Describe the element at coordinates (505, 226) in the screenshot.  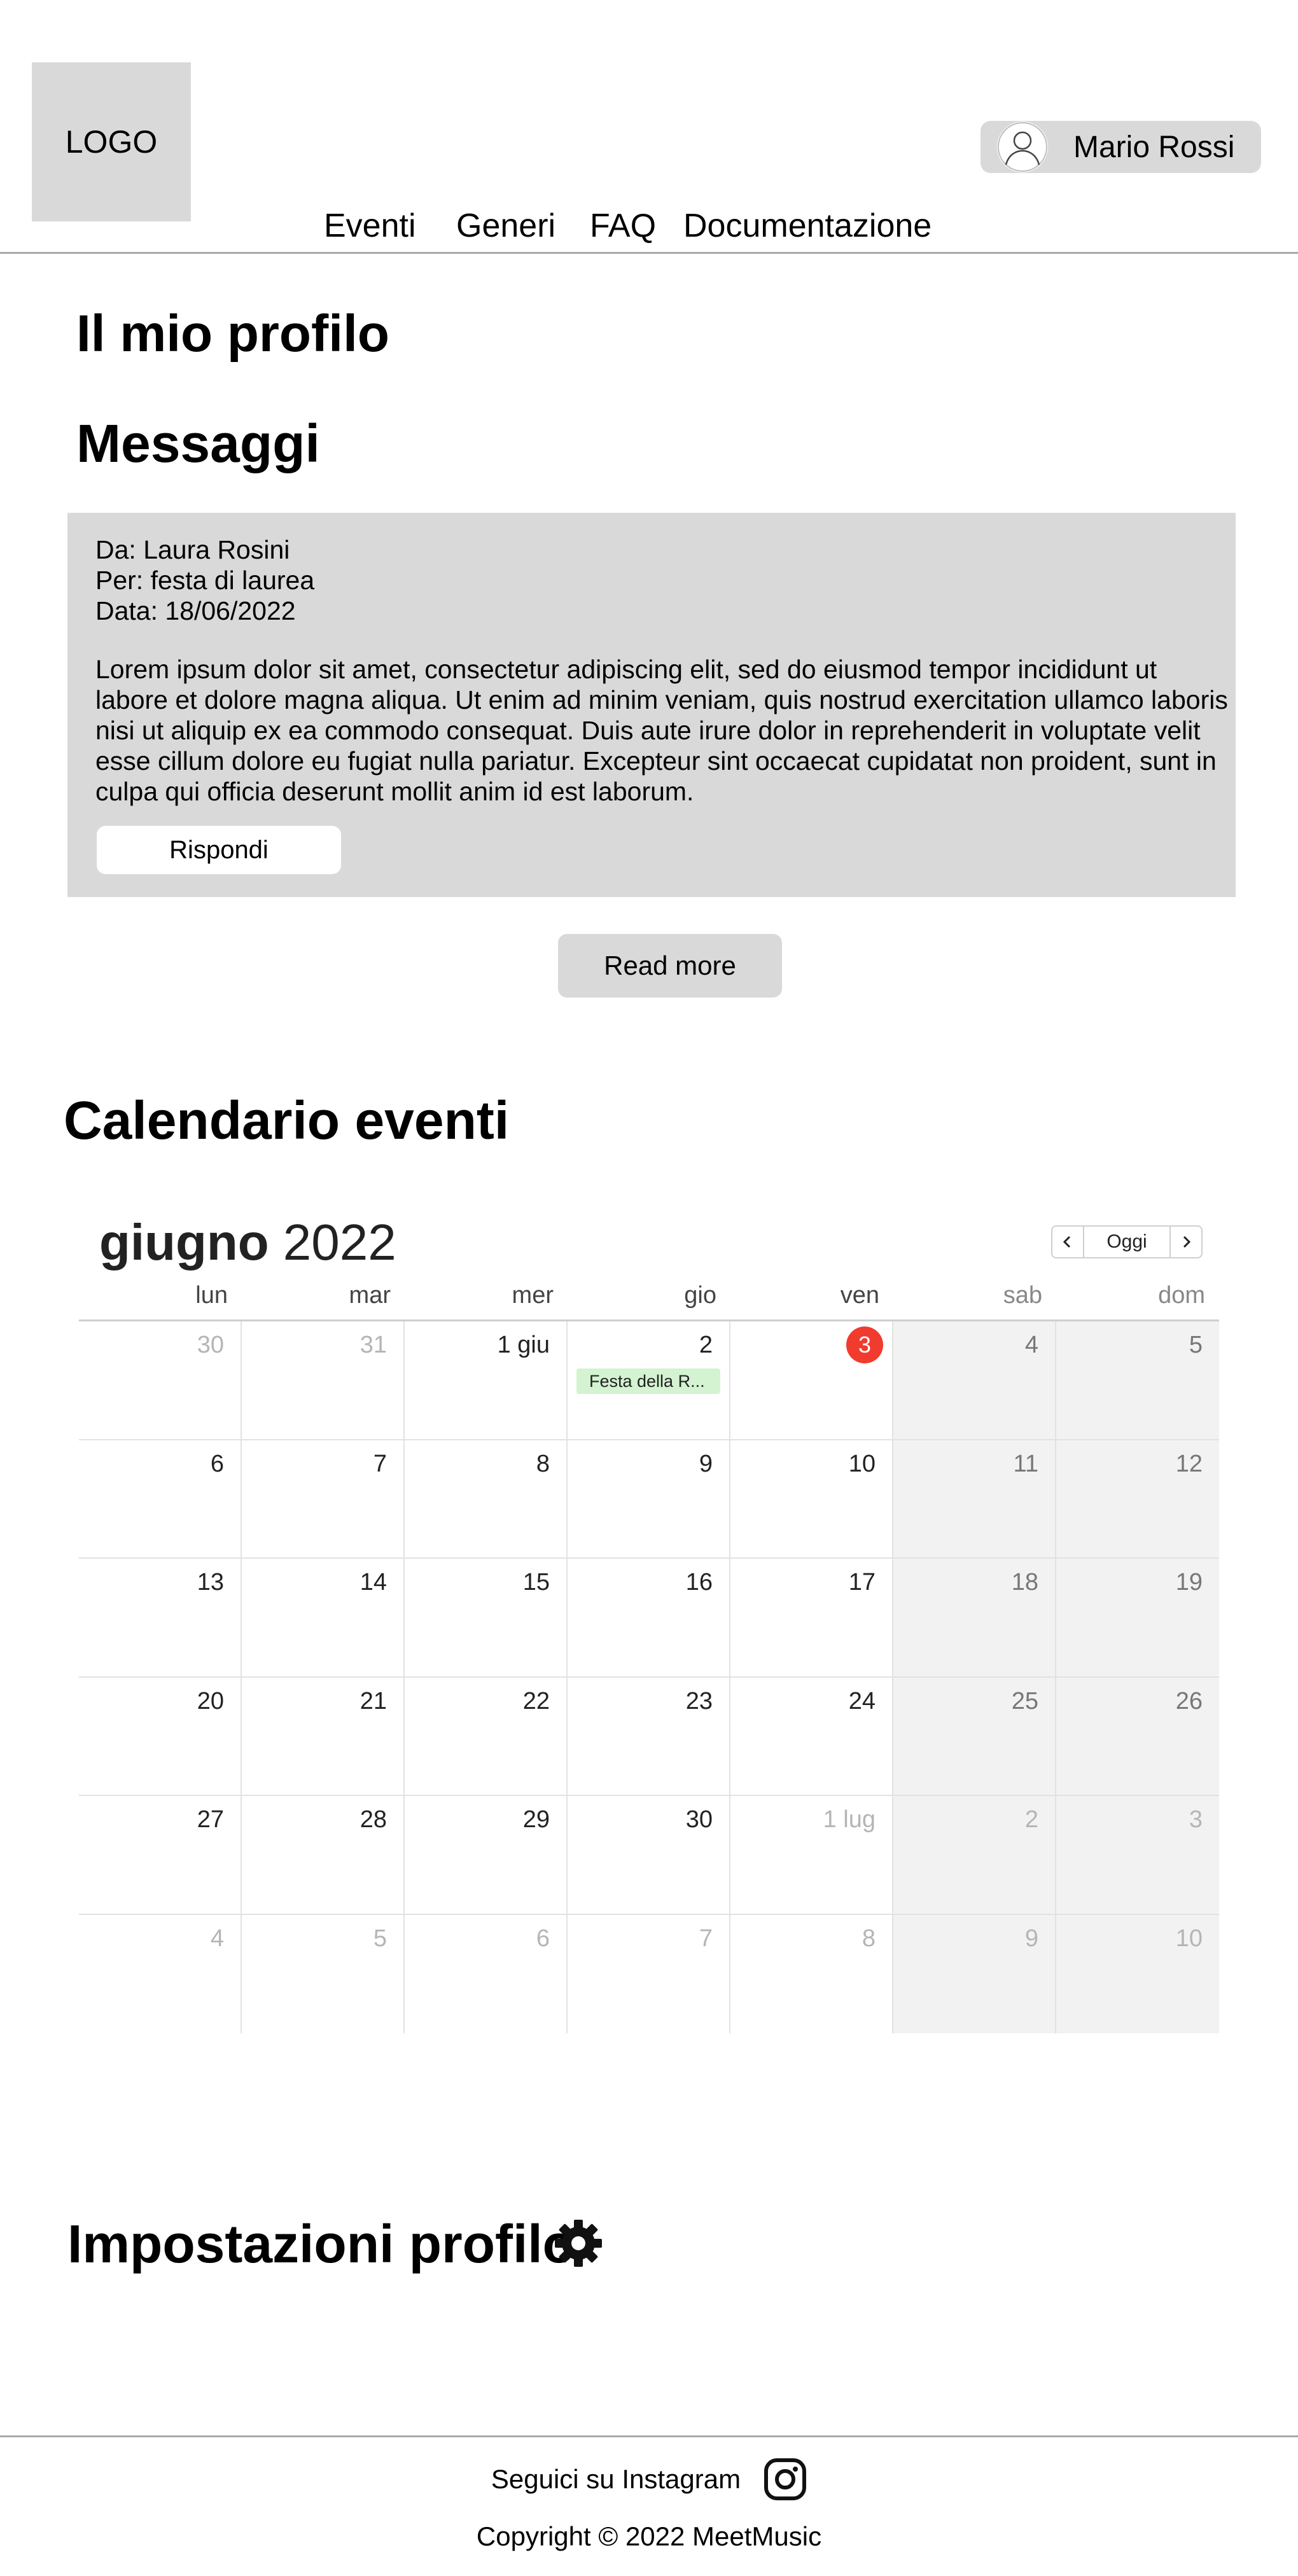
I see `nav-generi: Generi` at that location.